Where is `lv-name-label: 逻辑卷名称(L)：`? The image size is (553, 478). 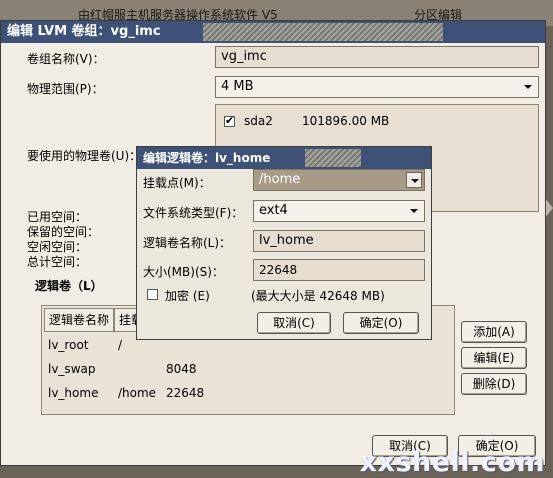 lv-name-label: 逻辑卷名称(L)： is located at coordinates (187, 243).